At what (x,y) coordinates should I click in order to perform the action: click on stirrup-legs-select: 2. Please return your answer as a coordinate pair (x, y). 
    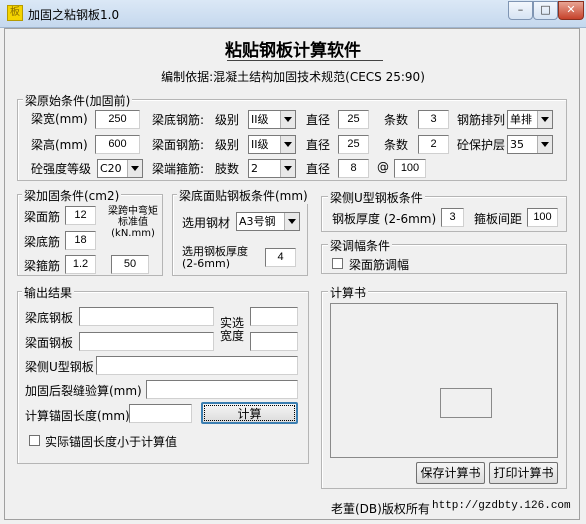
    Looking at the image, I should click on (272, 168).